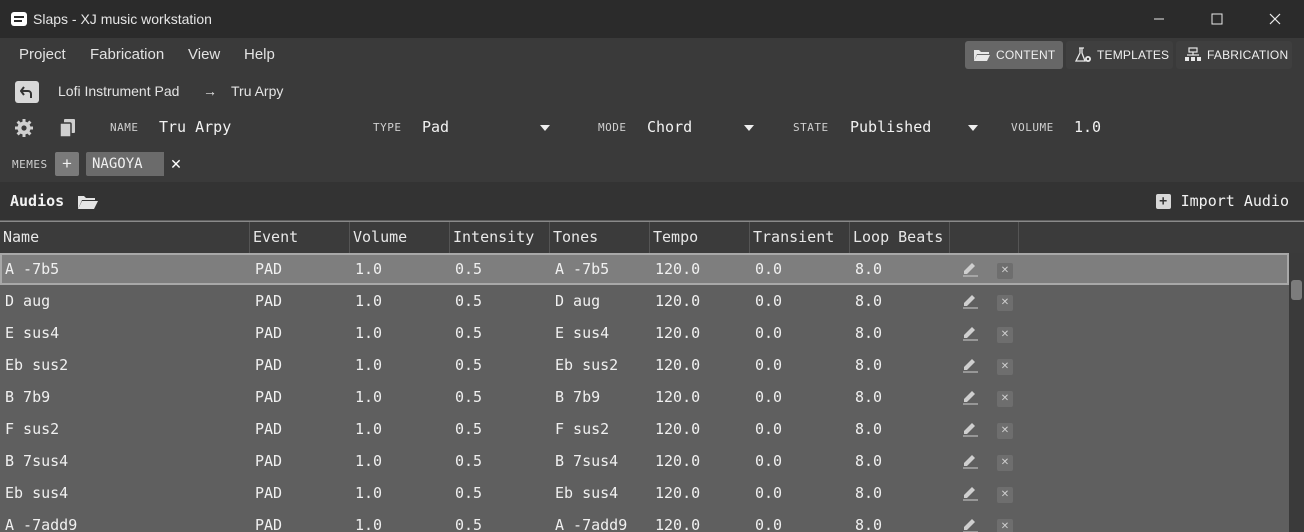  What do you see at coordinates (890, 127) in the screenshot?
I see `state-select: Published` at bounding box center [890, 127].